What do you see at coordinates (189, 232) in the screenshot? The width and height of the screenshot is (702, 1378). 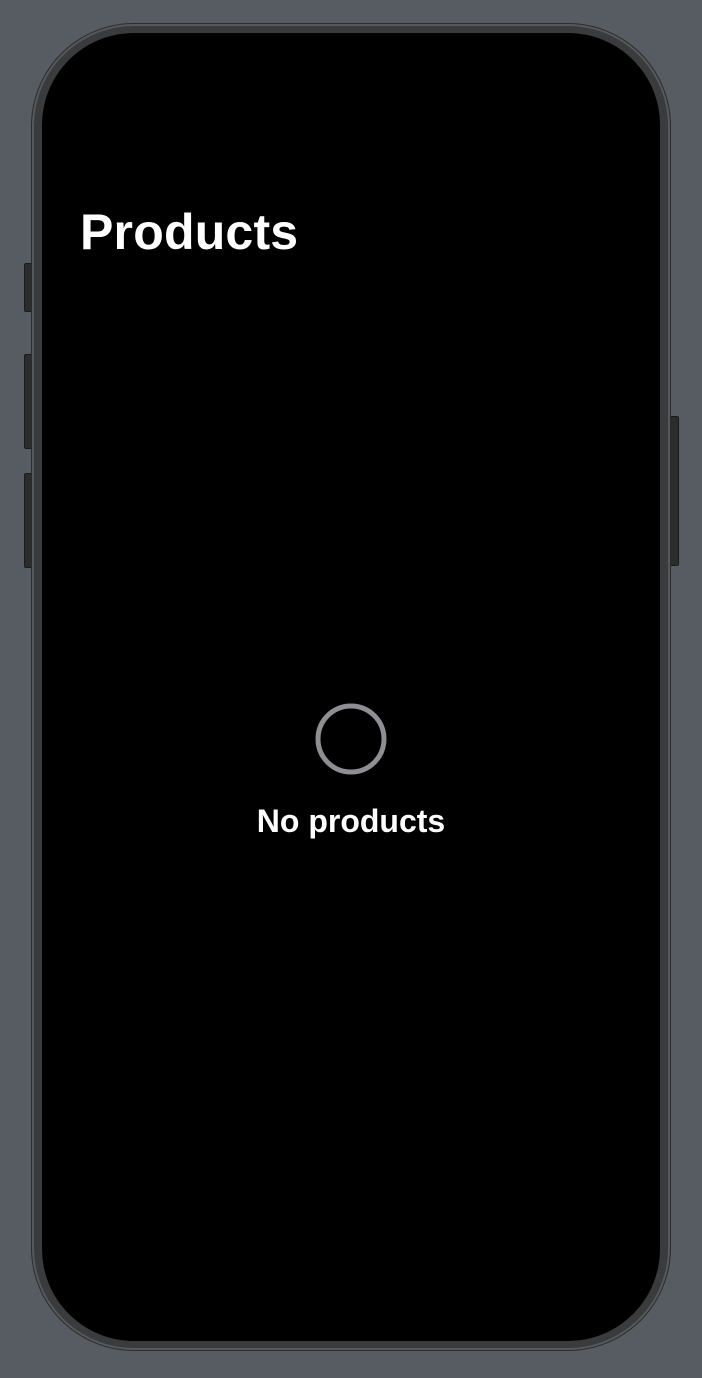 I see `page-title: Products` at bounding box center [189, 232].